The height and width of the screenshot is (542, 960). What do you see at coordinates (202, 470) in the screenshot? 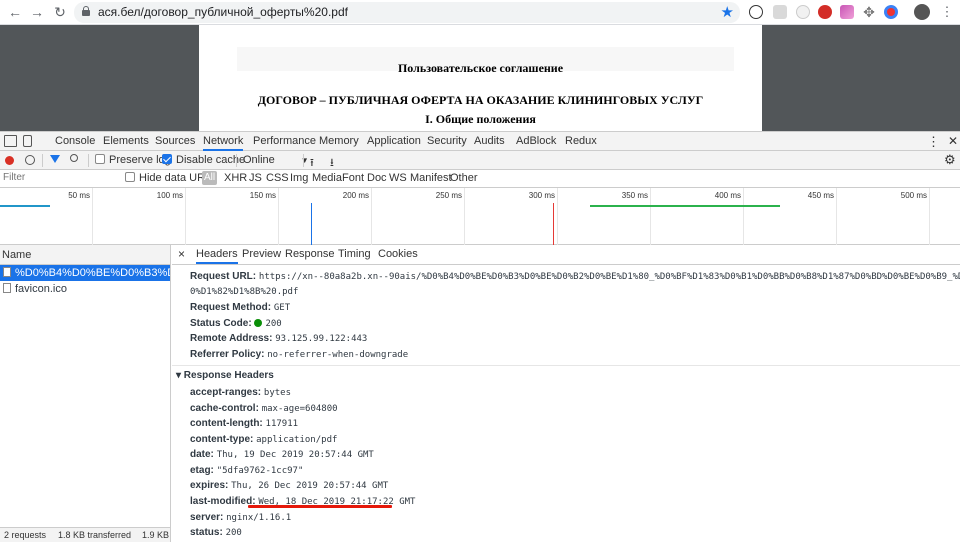
I see `header-key: etag:` at bounding box center [202, 470].